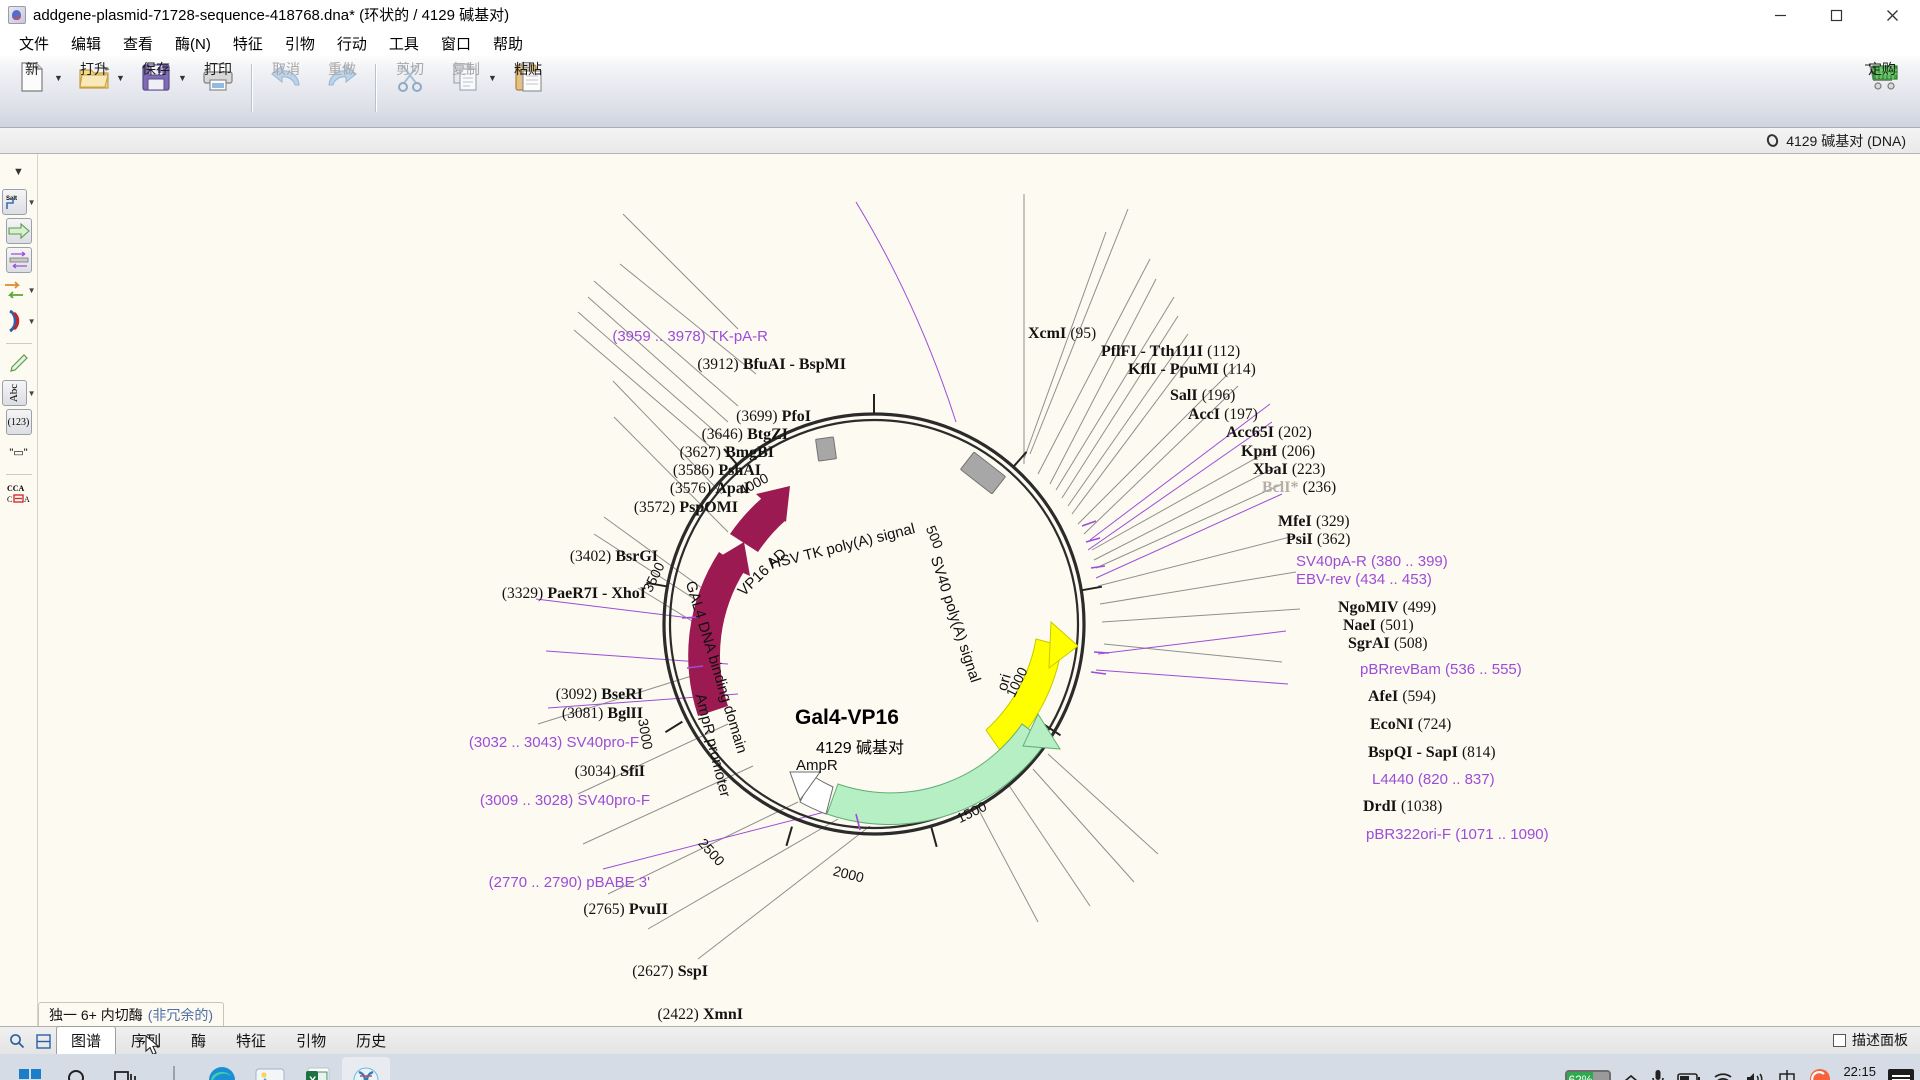 The height and width of the screenshot is (1080, 1920). I want to click on map-label-apai: (3576) ApaI, so click(710, 489).